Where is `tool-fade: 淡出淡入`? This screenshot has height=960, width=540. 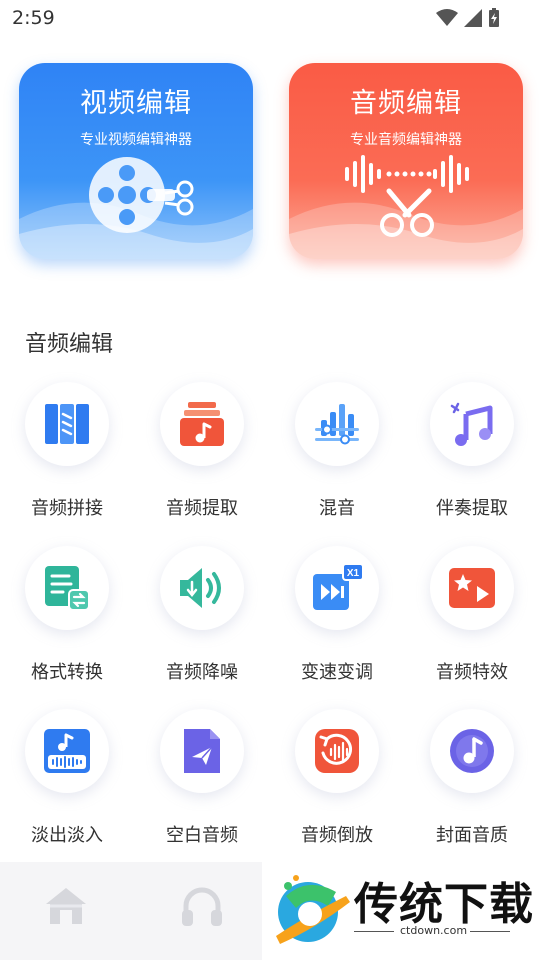
tool-fade: 淡出淡入 is located at coordinates (67, 790).